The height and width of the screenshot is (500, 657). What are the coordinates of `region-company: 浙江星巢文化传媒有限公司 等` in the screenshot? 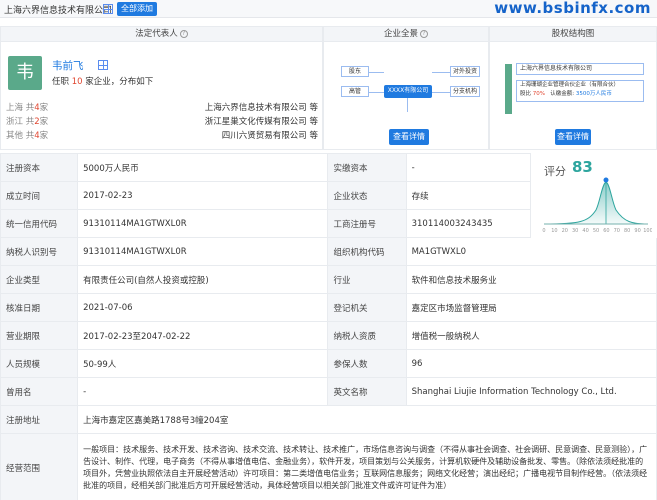 It's located at (261, 121).